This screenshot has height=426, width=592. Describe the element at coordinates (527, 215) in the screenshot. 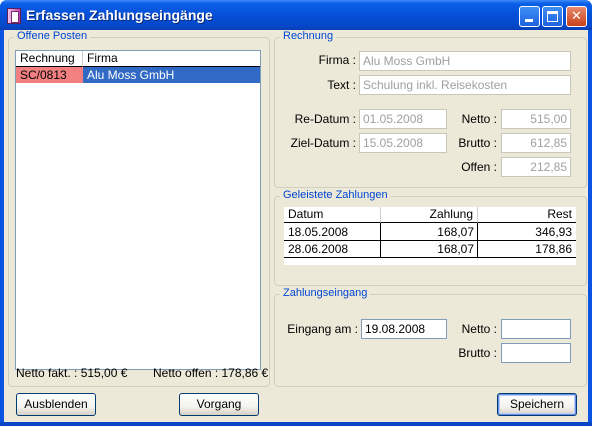

I see `column-header-rest: Rest` at that location.